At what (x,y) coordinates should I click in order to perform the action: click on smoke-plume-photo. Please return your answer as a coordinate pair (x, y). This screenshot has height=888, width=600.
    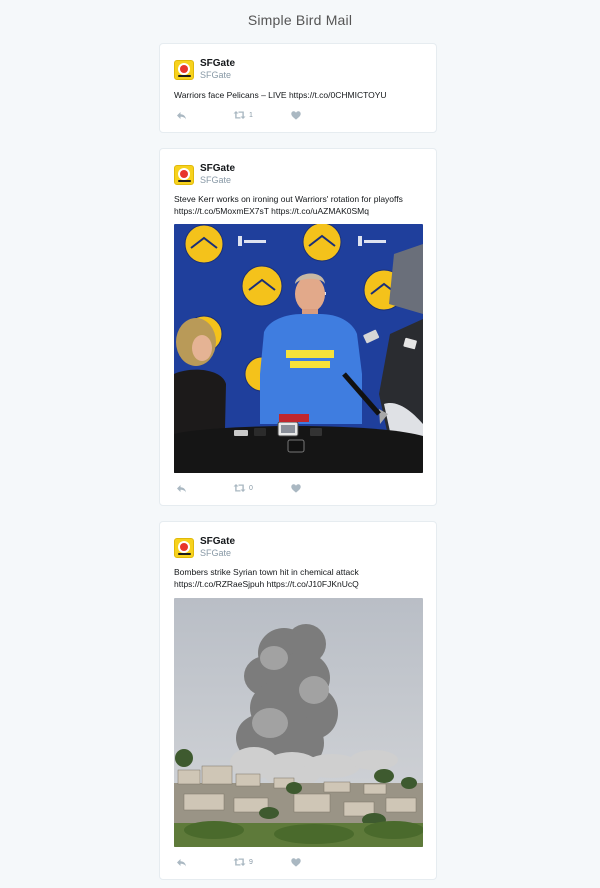
    Looking at the image, I should click on (298, 722).